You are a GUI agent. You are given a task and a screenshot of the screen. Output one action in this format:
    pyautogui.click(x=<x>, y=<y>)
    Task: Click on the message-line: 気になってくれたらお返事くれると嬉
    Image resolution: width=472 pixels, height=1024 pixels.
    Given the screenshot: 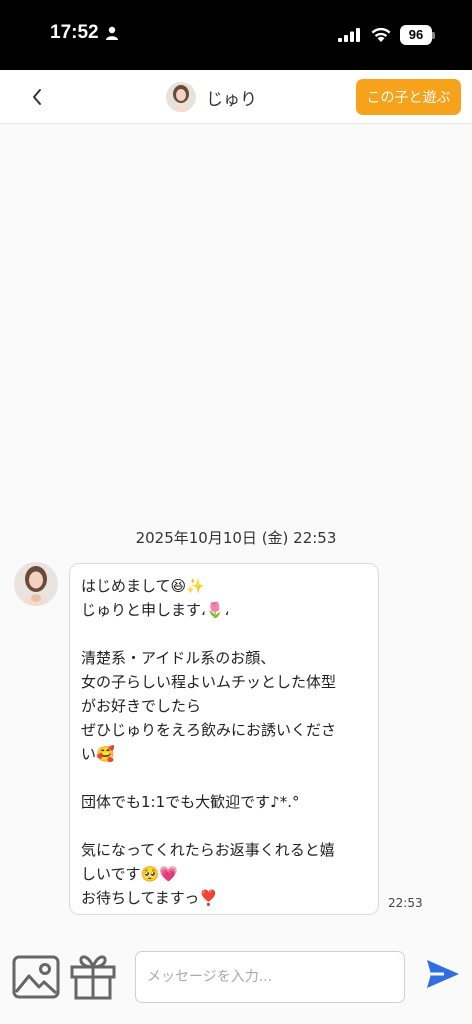 What is the action you would take?
    pyautogui.click(x=208, y=850)
    